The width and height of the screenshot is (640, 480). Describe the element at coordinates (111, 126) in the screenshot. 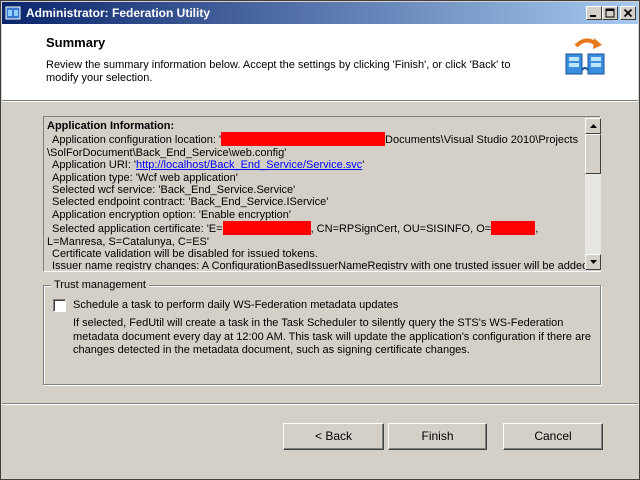

I see `summary-heading: Application Information:` at that location.